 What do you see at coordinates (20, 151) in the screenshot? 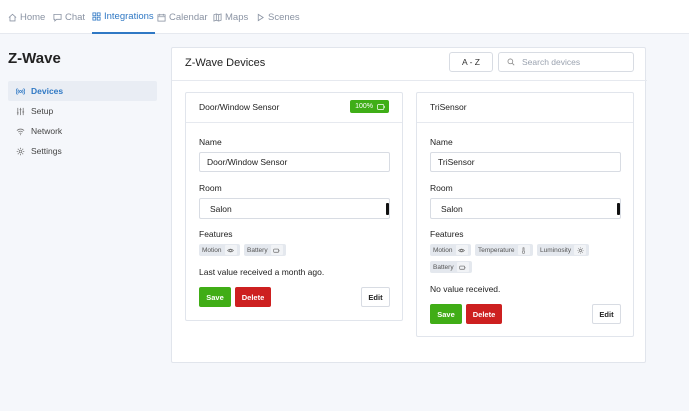
I see `gear-icon` at bounding box center [20, 151].